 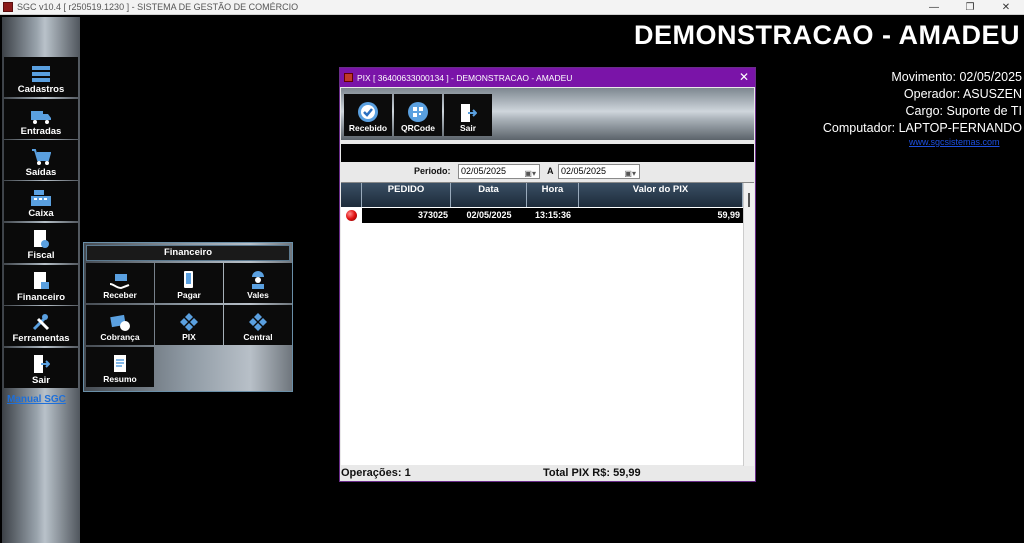 I want to click on fin-pix-button: PIX, so click(x=189, y=325).